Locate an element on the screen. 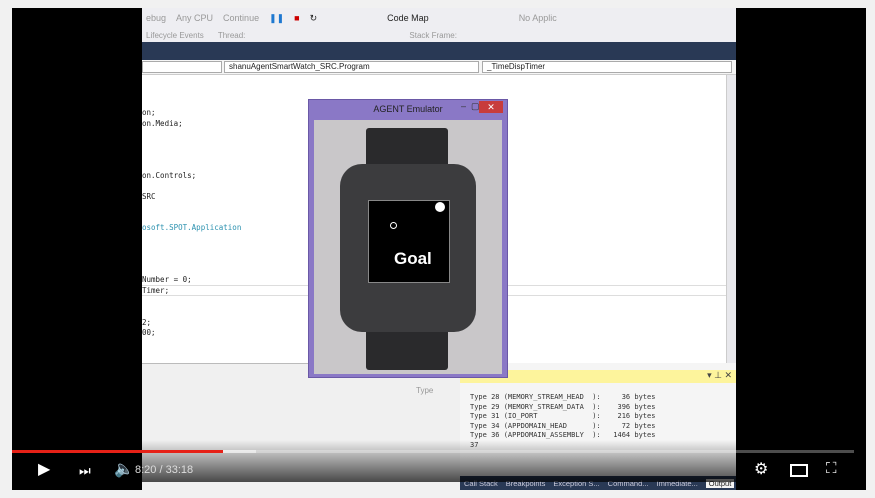 The width and height of the screenshot is (875, 498). member-dropdown: _TimeDispTimer is located at coordinates (607, 67).